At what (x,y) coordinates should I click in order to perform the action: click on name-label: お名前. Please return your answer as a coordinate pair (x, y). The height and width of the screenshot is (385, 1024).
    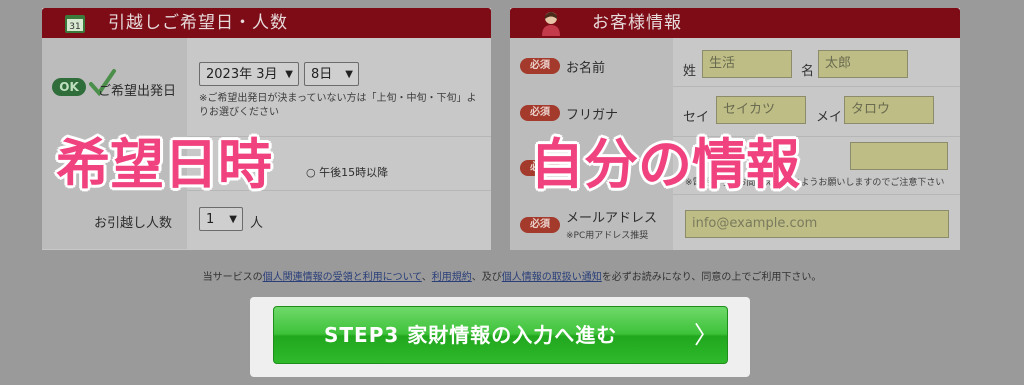
    Looking at the image, I should click on (586, 68).